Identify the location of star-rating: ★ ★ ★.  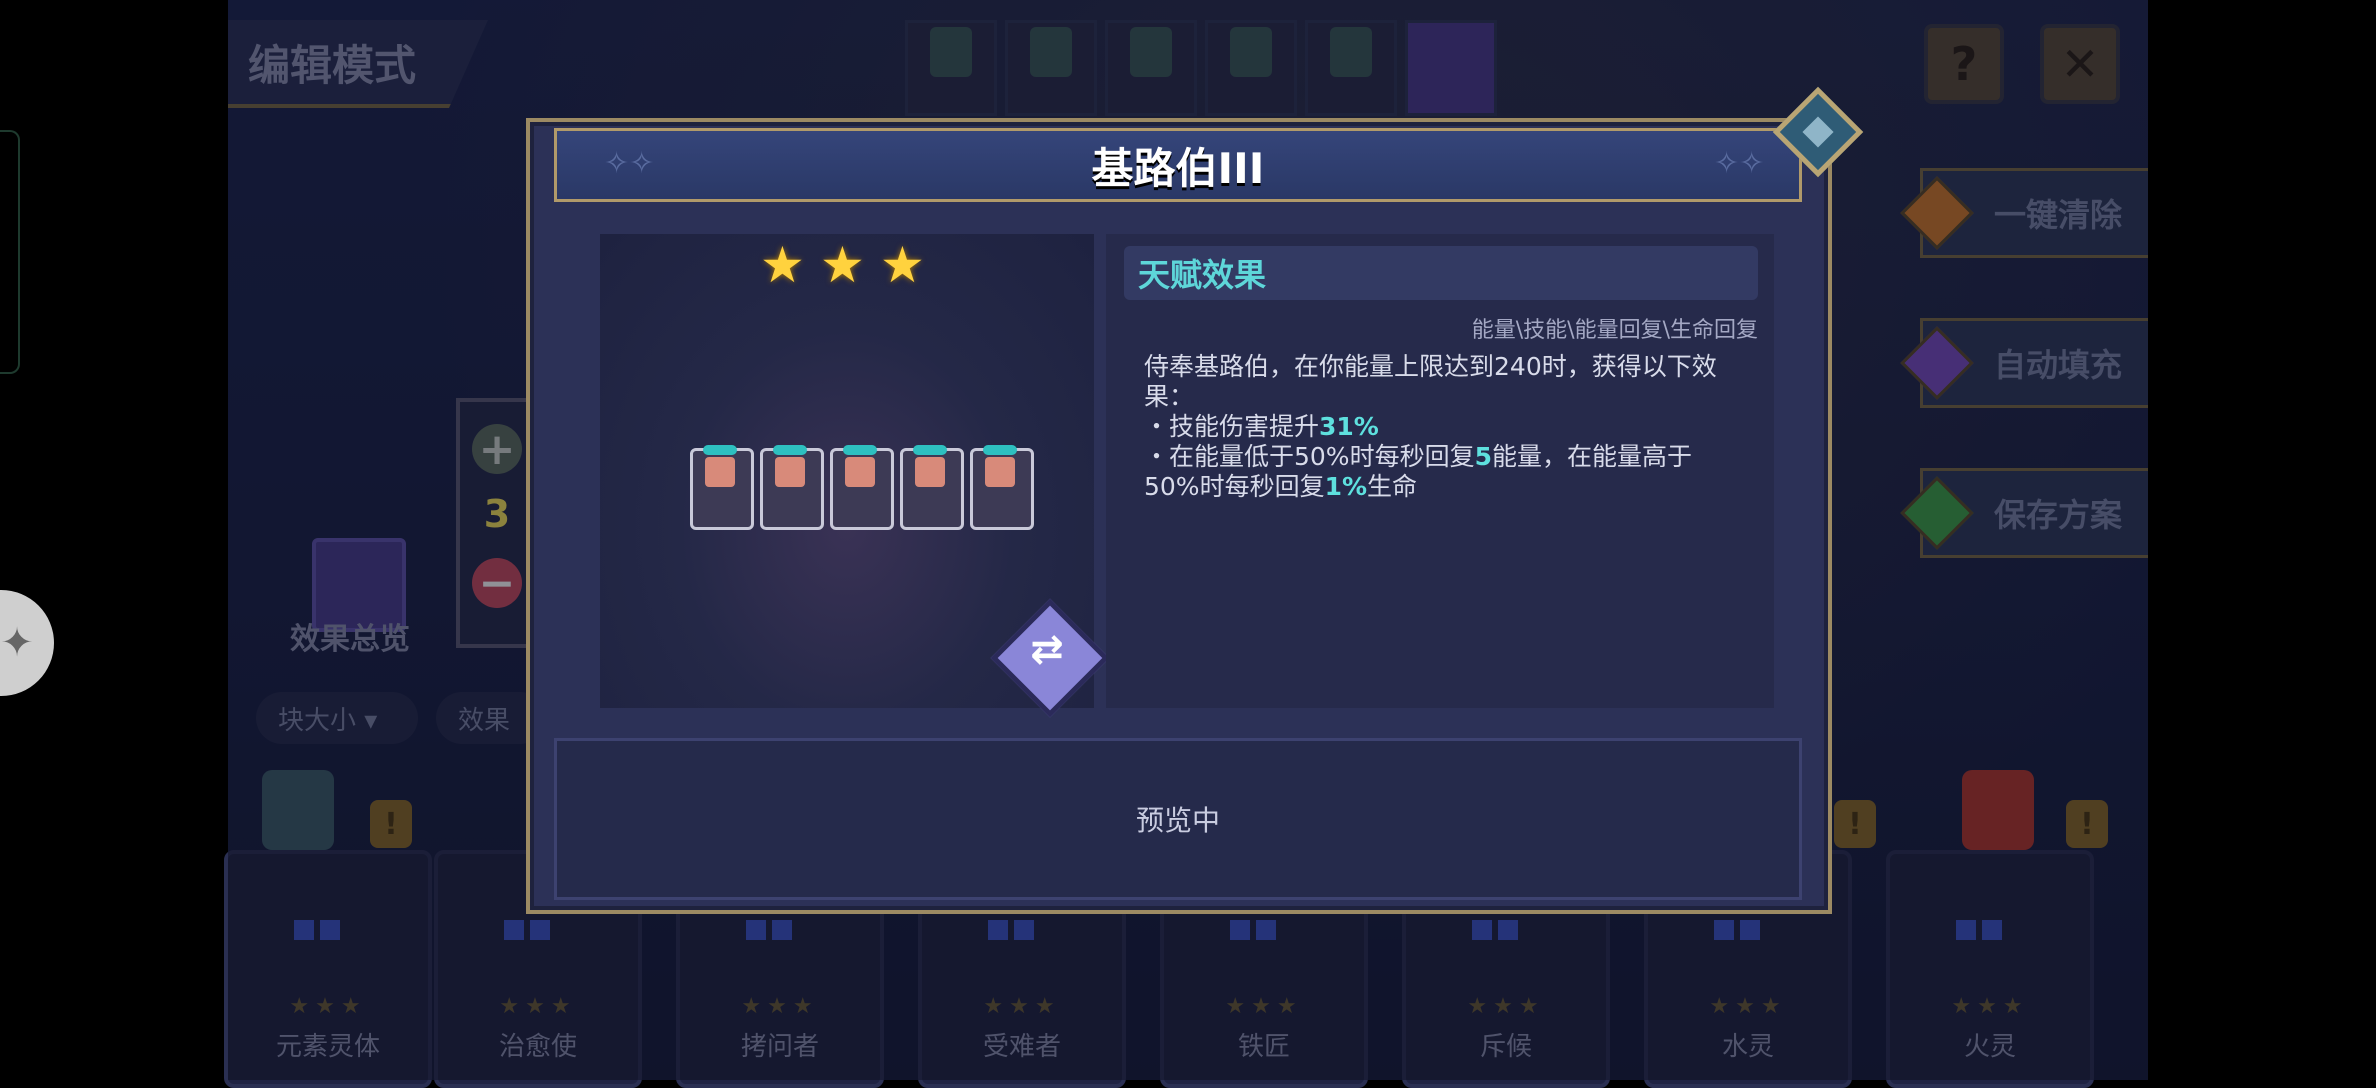
(845, 265).